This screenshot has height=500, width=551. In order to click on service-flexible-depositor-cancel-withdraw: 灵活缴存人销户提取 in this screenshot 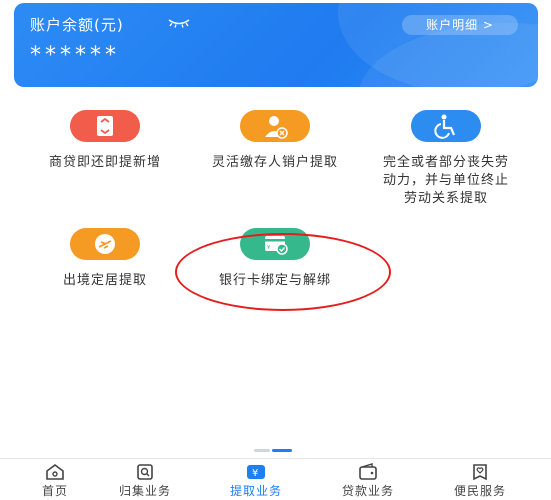, I will do `click(275, 141)`.